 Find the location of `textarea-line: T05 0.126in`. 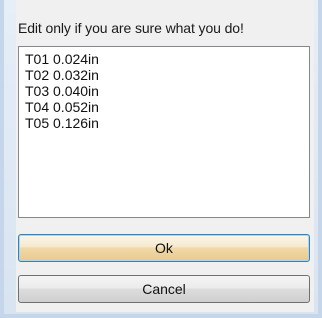

textarea-line: T05 0.126in is located at coordinates (62, 123).